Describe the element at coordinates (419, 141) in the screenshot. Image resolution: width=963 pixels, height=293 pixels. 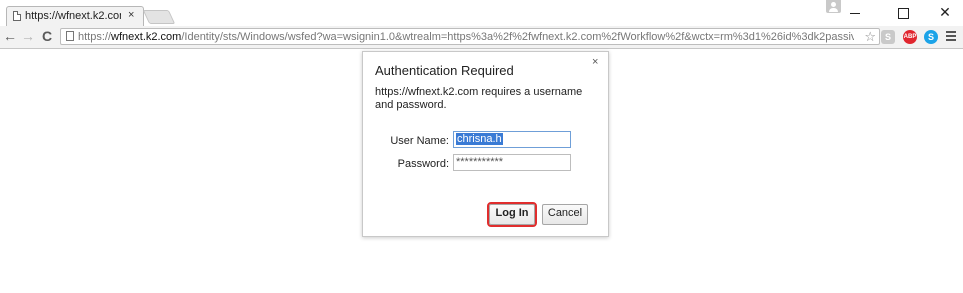
I see `username-label: User Name:` at that location.